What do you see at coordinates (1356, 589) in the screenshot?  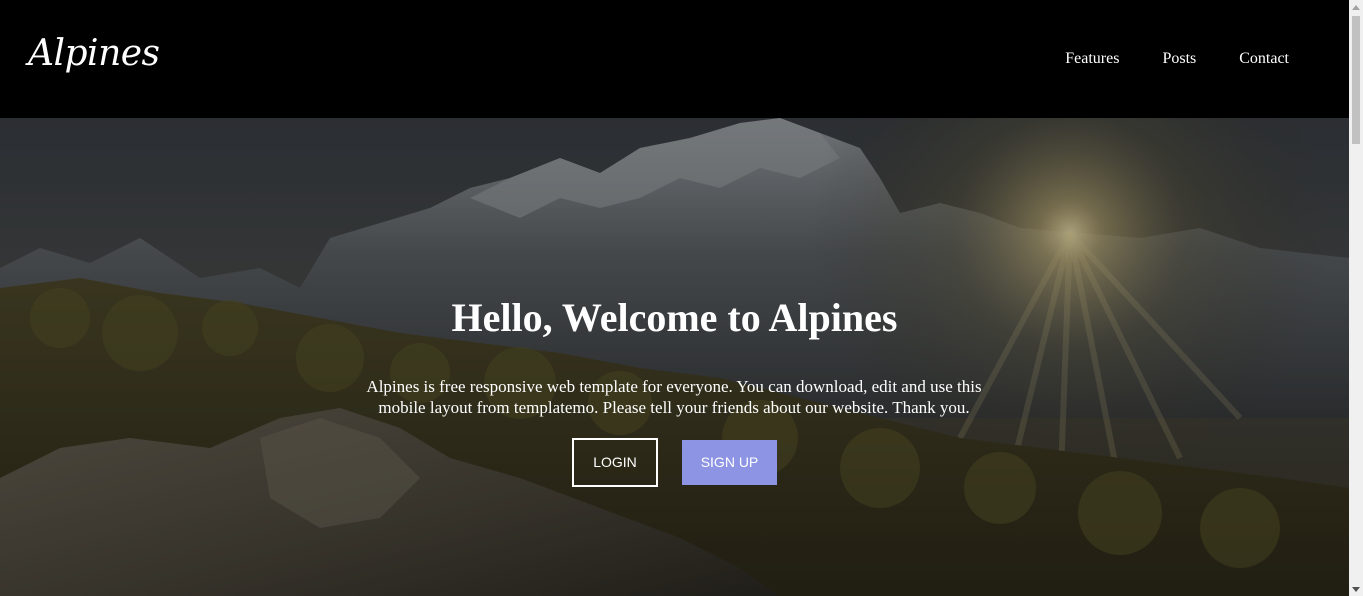 I see `scroll-down-arrow-icon` at bounding box center [1356, 589].